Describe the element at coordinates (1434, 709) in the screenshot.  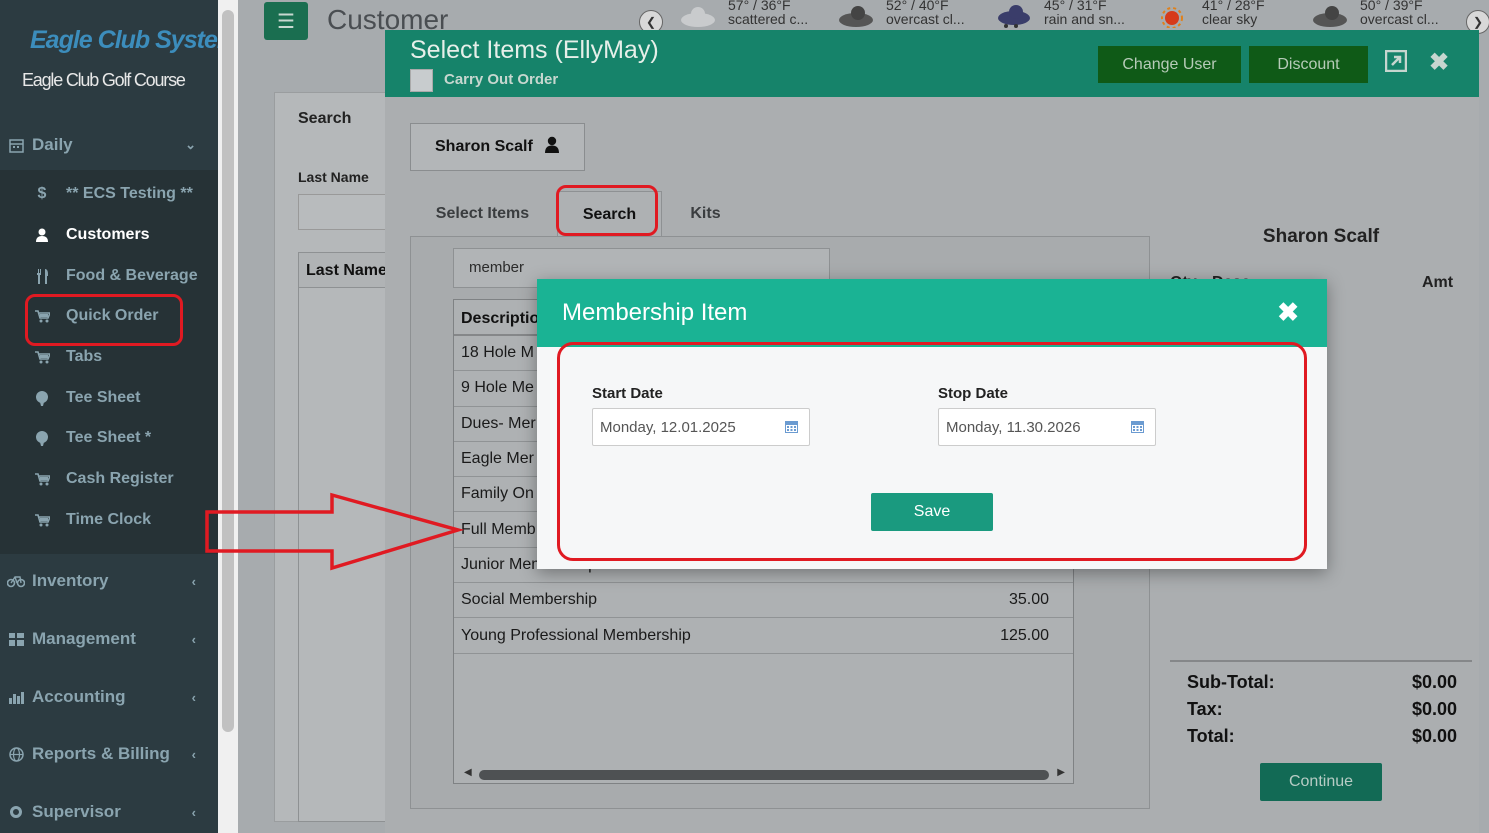
I see `tax-value: $0.00` at that location.